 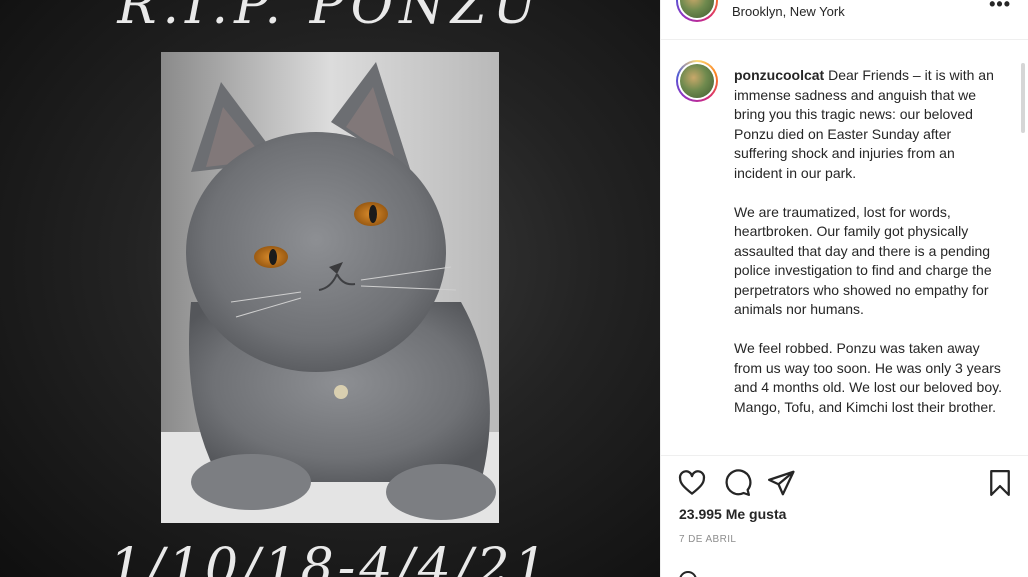 I want to click on emoji-icon, so click(x=688, y=574).